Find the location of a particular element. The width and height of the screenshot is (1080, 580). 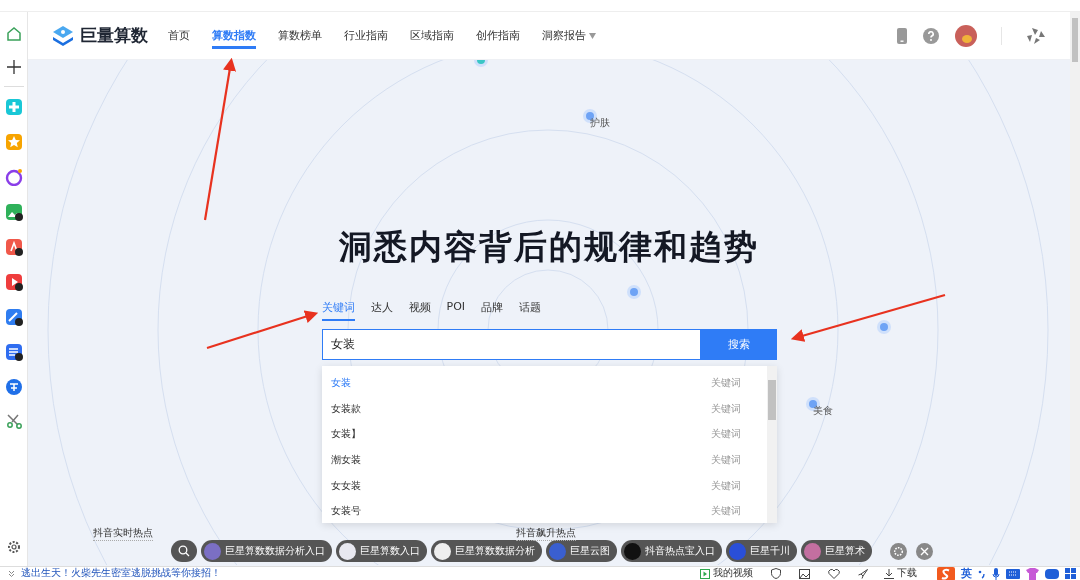

search-button: 搜索 is located at coordinates (738, 344).